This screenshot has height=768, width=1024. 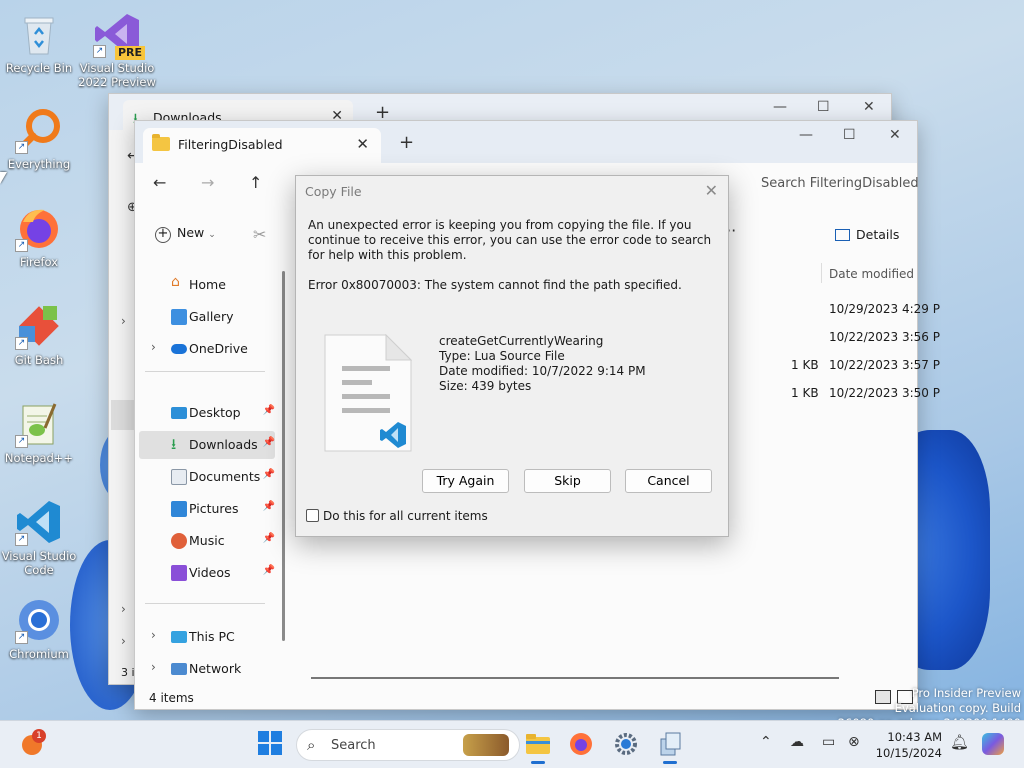 I want to click on try-again-button: Try Again, so click(x=465, y=481).